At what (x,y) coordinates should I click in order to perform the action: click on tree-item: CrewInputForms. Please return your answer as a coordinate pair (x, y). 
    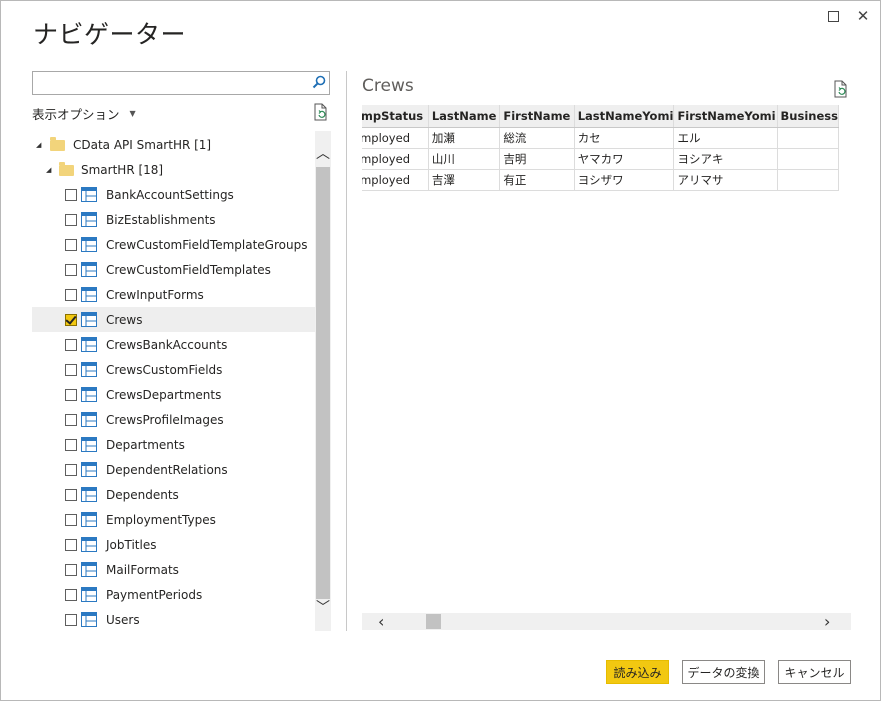
    Looking at the image, I should click on (173, 294).